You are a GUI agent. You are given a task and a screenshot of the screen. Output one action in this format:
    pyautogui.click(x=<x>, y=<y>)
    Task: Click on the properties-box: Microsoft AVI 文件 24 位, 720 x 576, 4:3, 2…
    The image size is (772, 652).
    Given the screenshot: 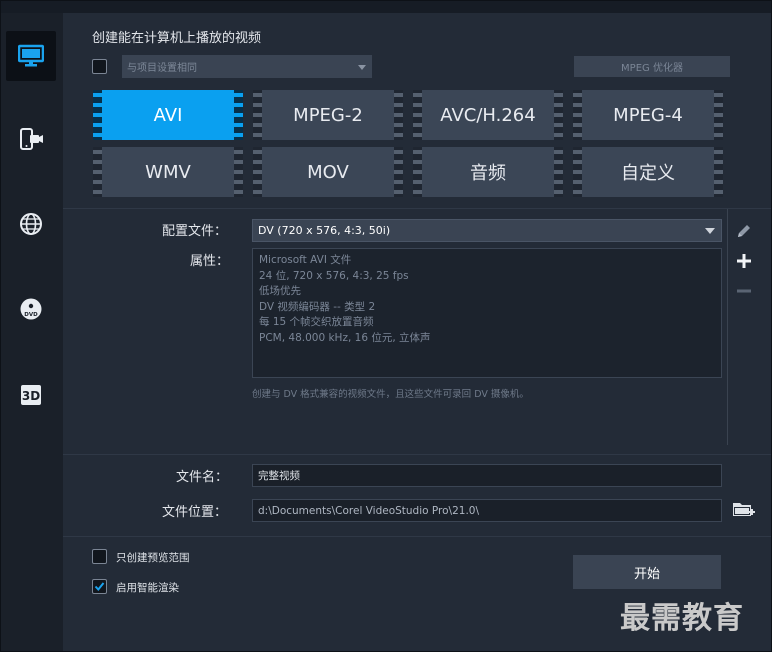 What is the action you would take?
    pyautogui.click(x=487, y=313)
    